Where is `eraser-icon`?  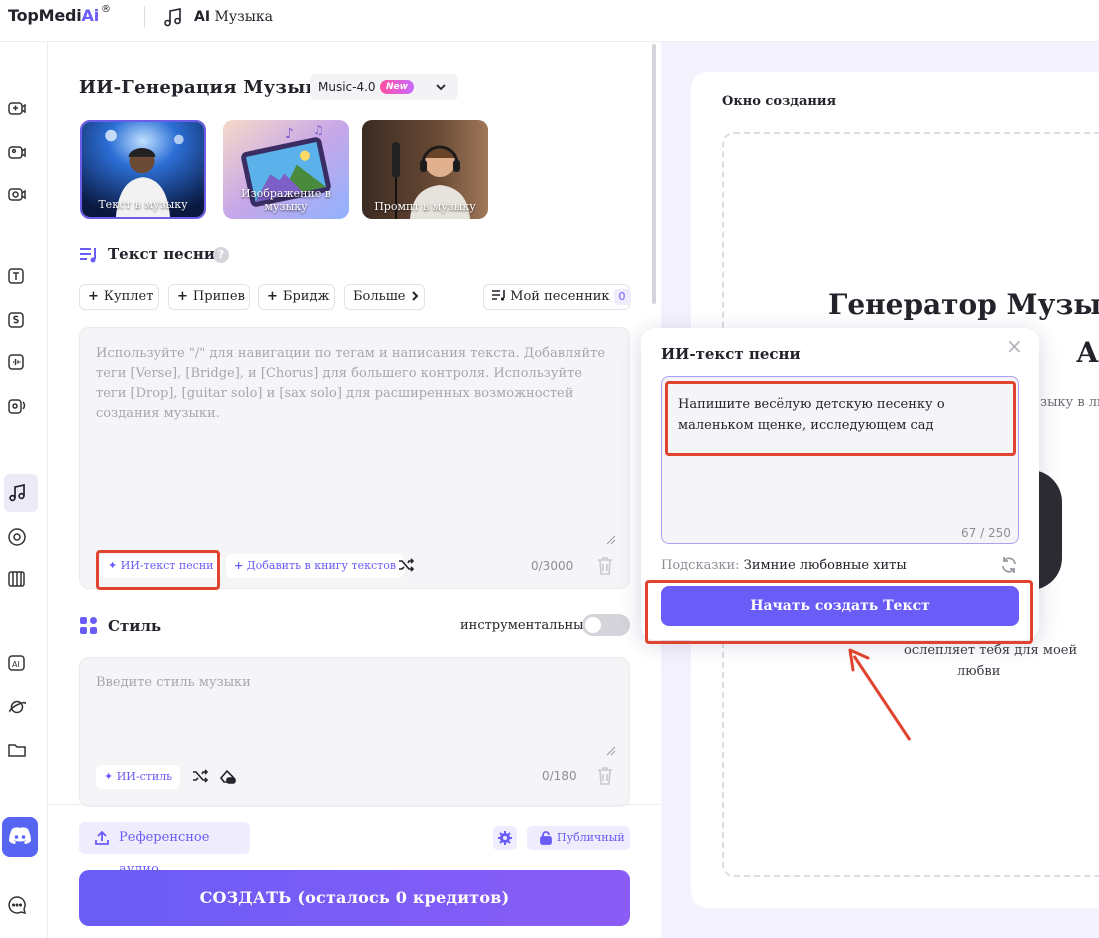
eraser-icon is located at coordinates (227, 776).